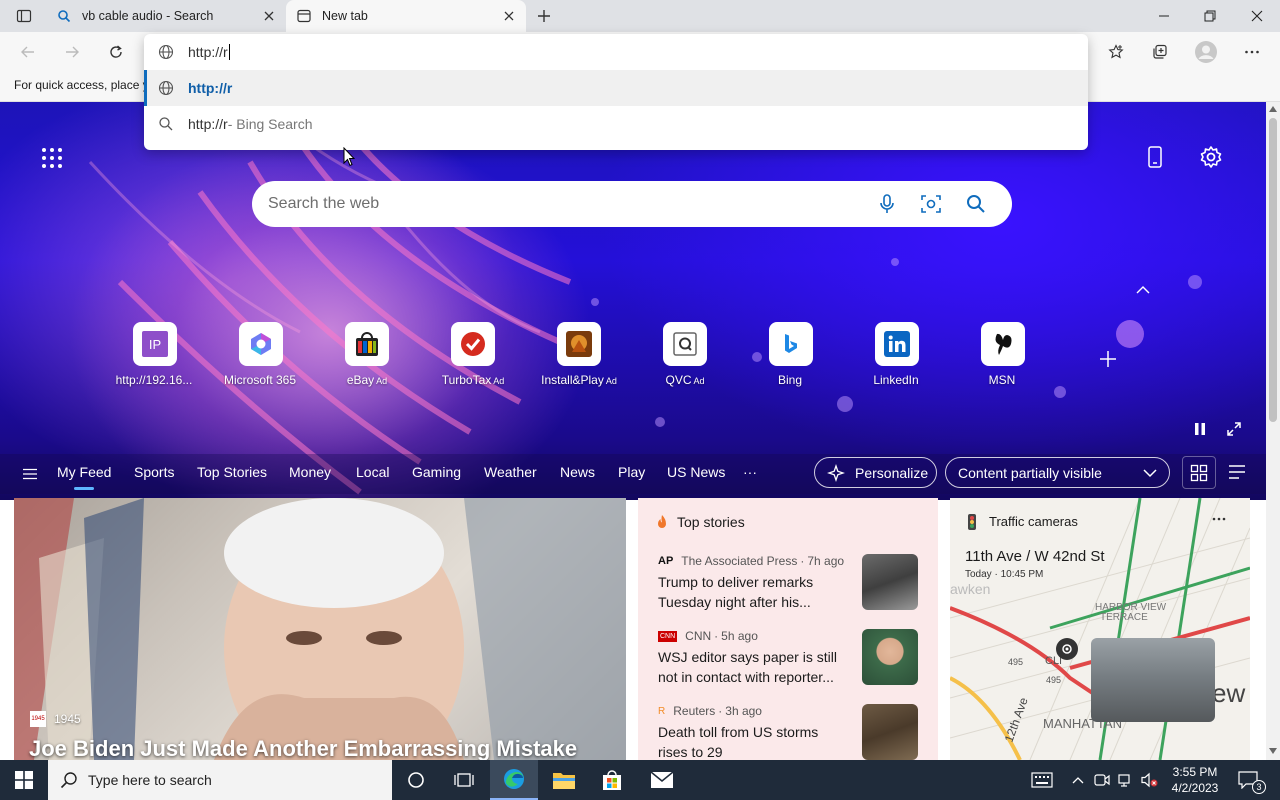 The width and height of the screenshot is (1280, 800). Describe the element at coordinates (72, 52) in the screenshot. I see `forward-arrow-icon` at that location.